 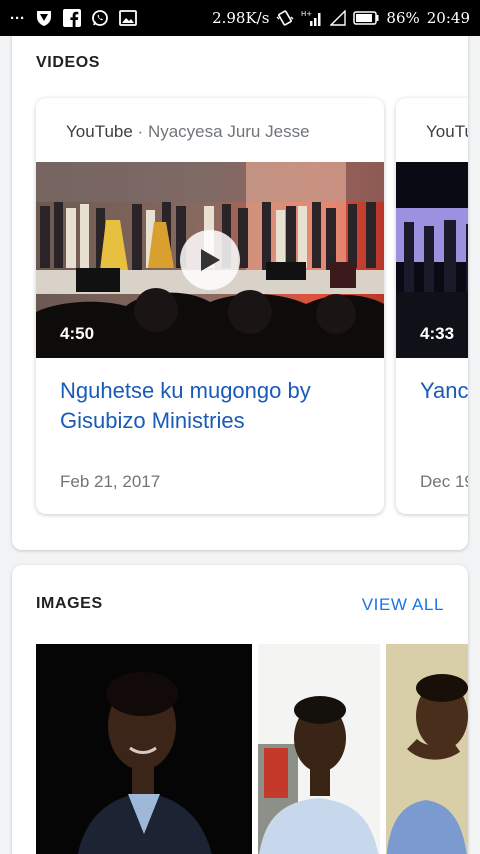 What do you see at coordinates (72, 18) in the screenshot?
I see `facebook-icon` at bounding box center [72, 18].